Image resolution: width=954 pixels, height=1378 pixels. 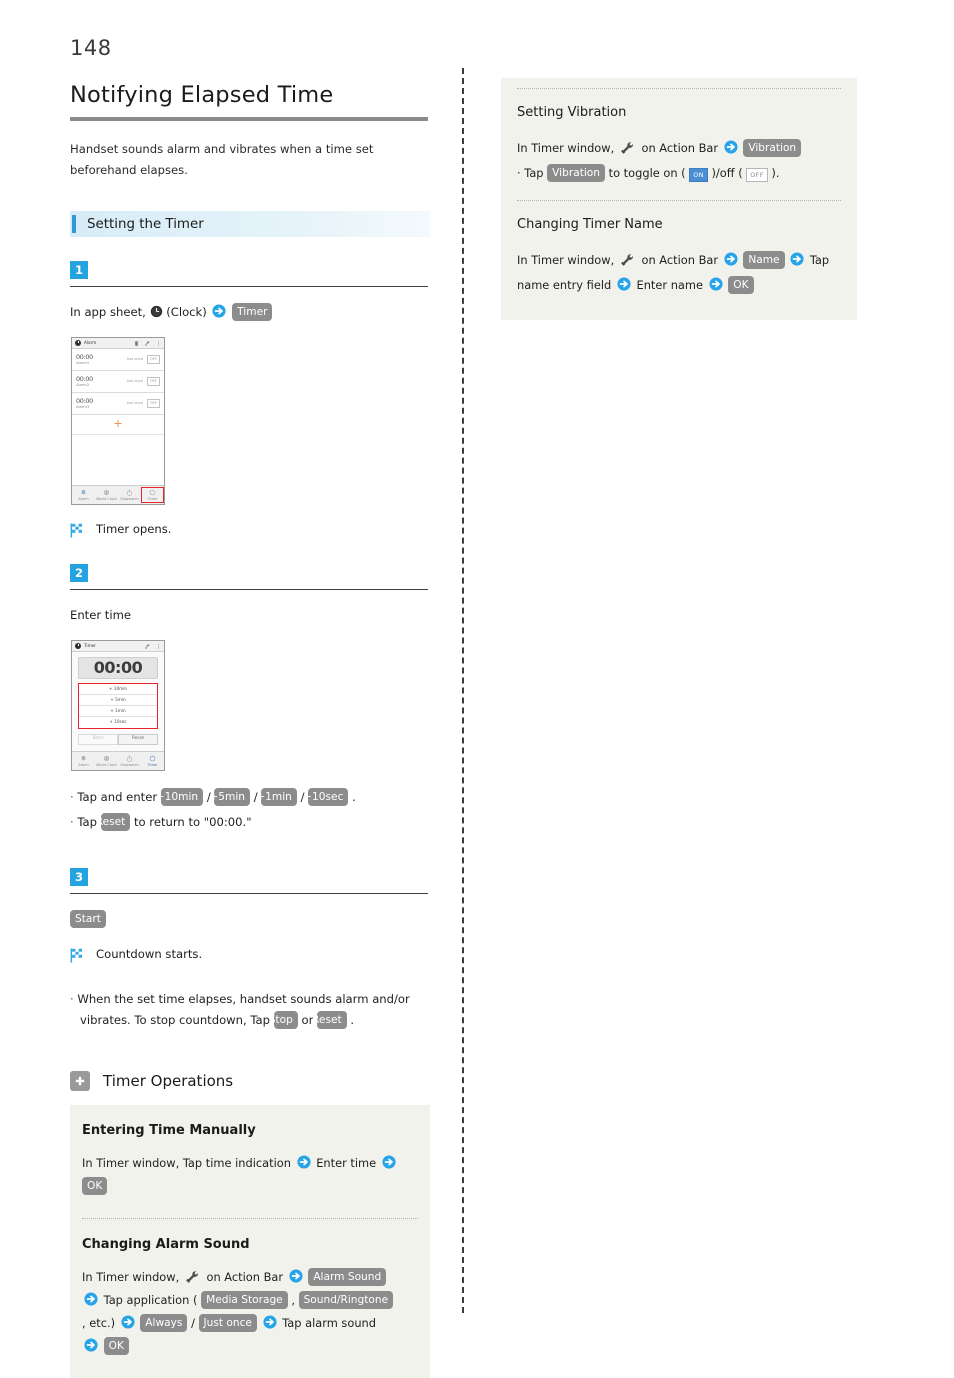 I want to click on toggle-off-badge: OFF, so click(x=757, y=175).